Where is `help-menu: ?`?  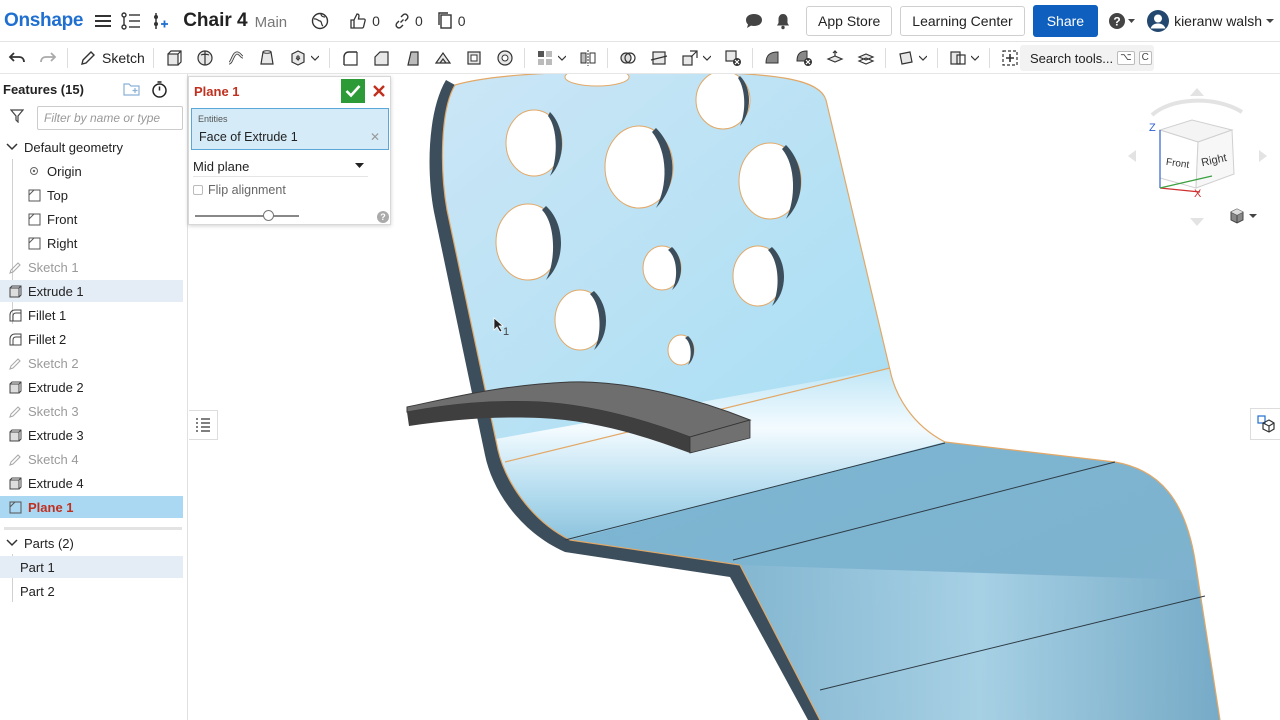 help-menu: ? is located at coordinates (1122, 21).